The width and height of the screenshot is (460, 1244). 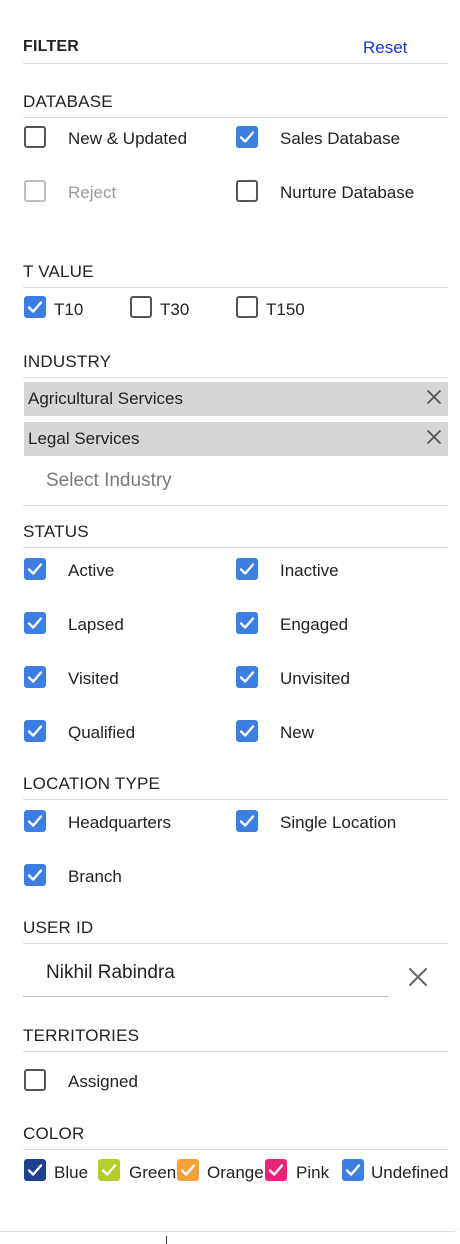 I want to click on option-label: Engaged, so click(x=314, y=624).